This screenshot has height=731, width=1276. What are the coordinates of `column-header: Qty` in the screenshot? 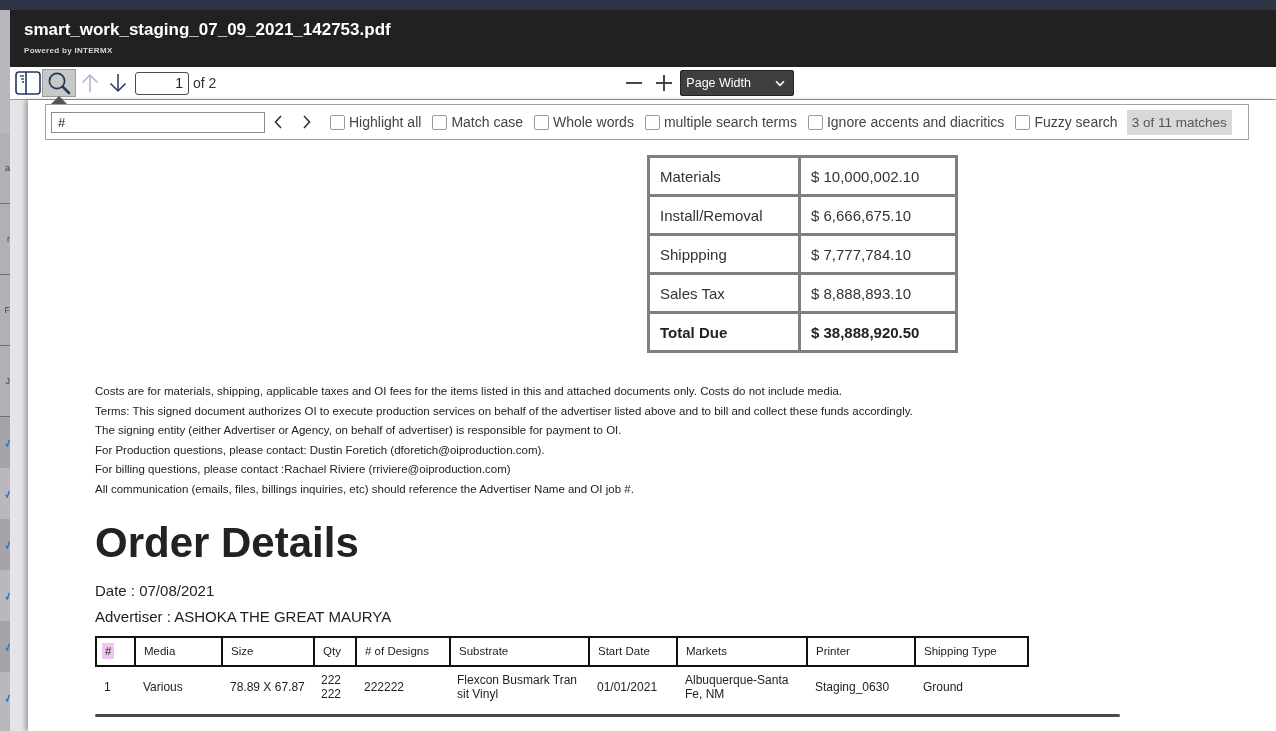 It's located at (335, 651).